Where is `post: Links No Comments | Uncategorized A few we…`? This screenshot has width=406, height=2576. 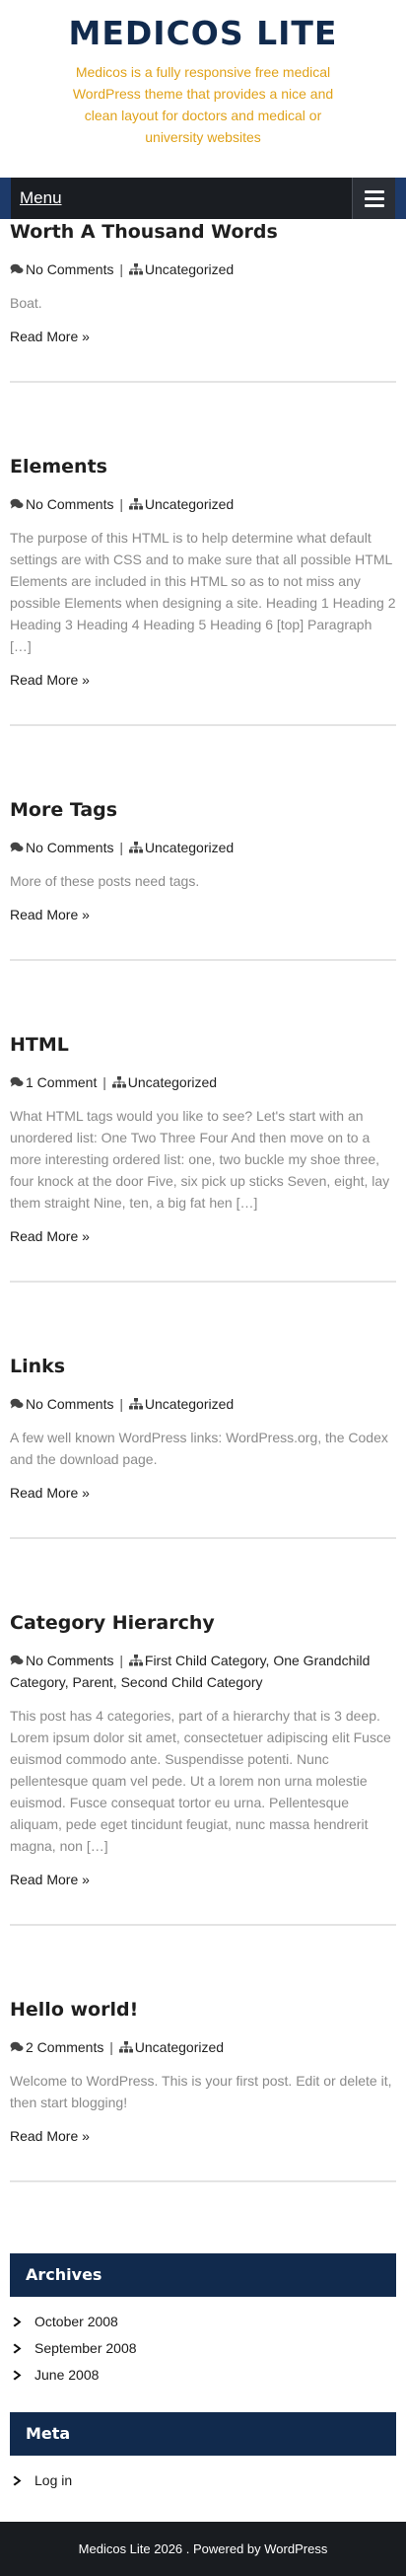
post: Links No Comments | Uncategorized A few we… is located at coordinates (203, 1446).